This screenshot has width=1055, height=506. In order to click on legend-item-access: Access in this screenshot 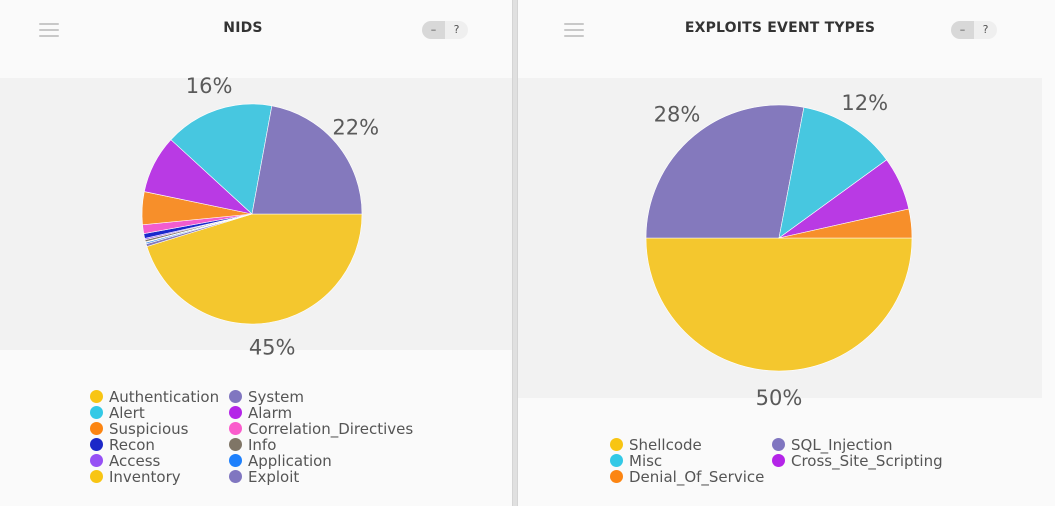, I will do `click(125, 461)`.